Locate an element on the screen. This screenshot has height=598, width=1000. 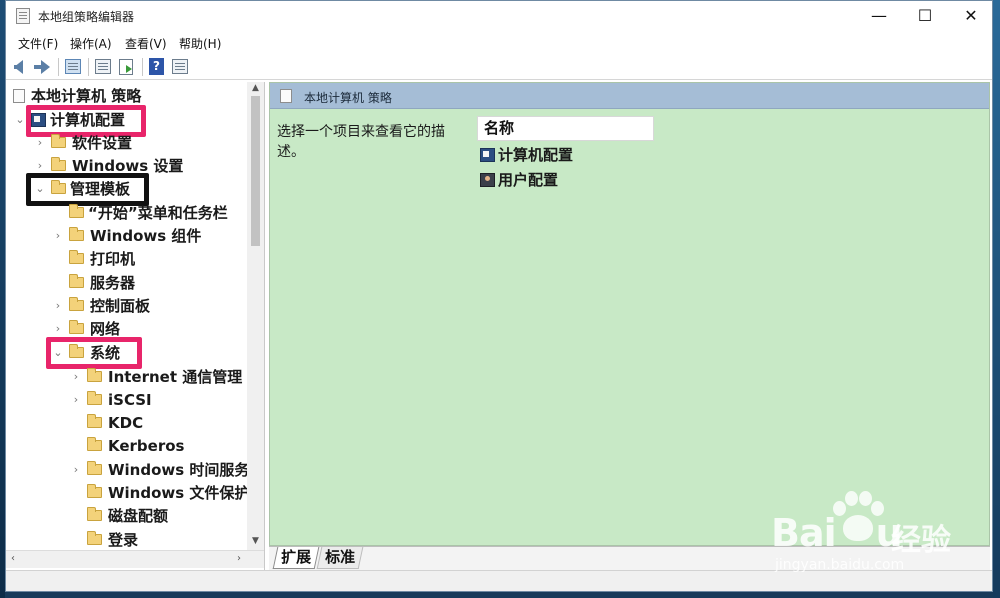
tree-item-control-panel: › 控制面板 is located at coordinates (152, 306).